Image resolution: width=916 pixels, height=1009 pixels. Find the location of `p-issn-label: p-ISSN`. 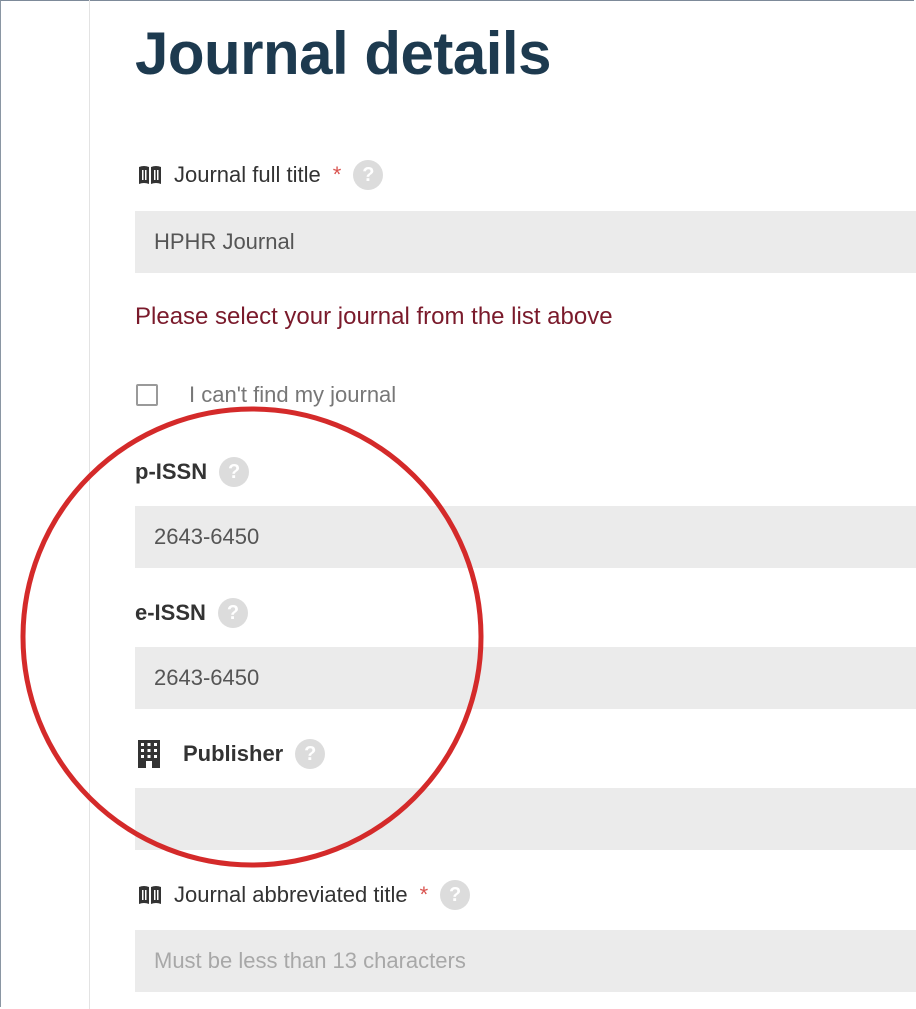

p-issn-label: p-ISSN is located at coordinates (171, 471).